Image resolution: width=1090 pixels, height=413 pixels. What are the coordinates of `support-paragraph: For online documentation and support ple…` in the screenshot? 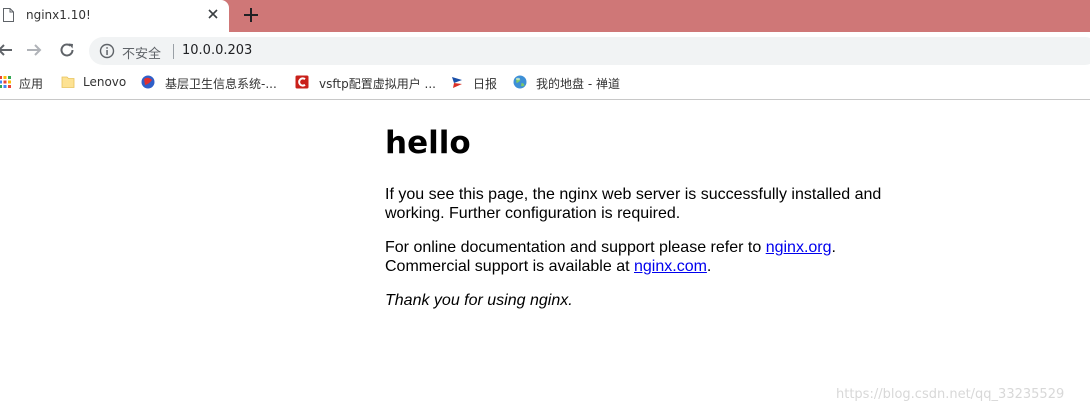 It's located at (645, 257).